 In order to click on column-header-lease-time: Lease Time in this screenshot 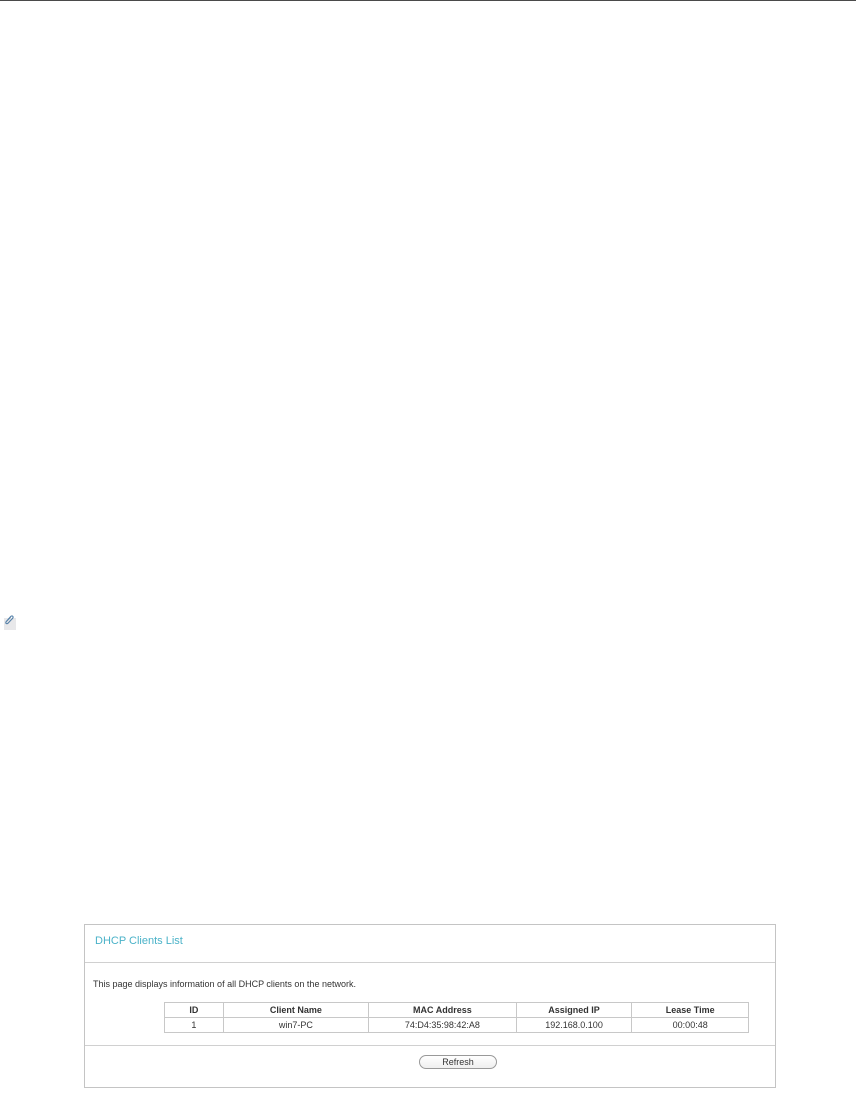, I will do `click(690, 1010)`.